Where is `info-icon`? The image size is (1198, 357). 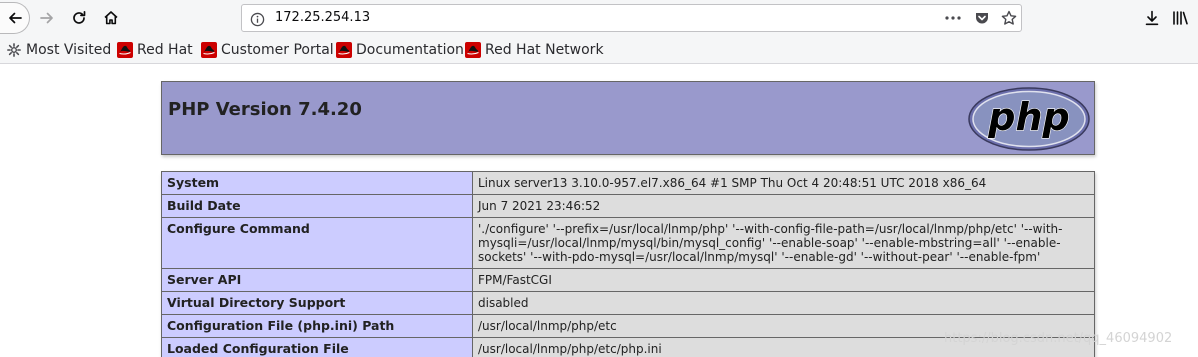 info-icon is located at coordinates (257, 19).